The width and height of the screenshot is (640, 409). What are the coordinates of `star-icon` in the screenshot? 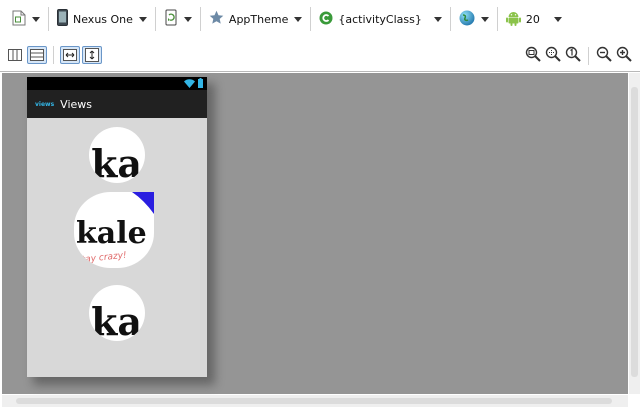 It's located at (216, 19).